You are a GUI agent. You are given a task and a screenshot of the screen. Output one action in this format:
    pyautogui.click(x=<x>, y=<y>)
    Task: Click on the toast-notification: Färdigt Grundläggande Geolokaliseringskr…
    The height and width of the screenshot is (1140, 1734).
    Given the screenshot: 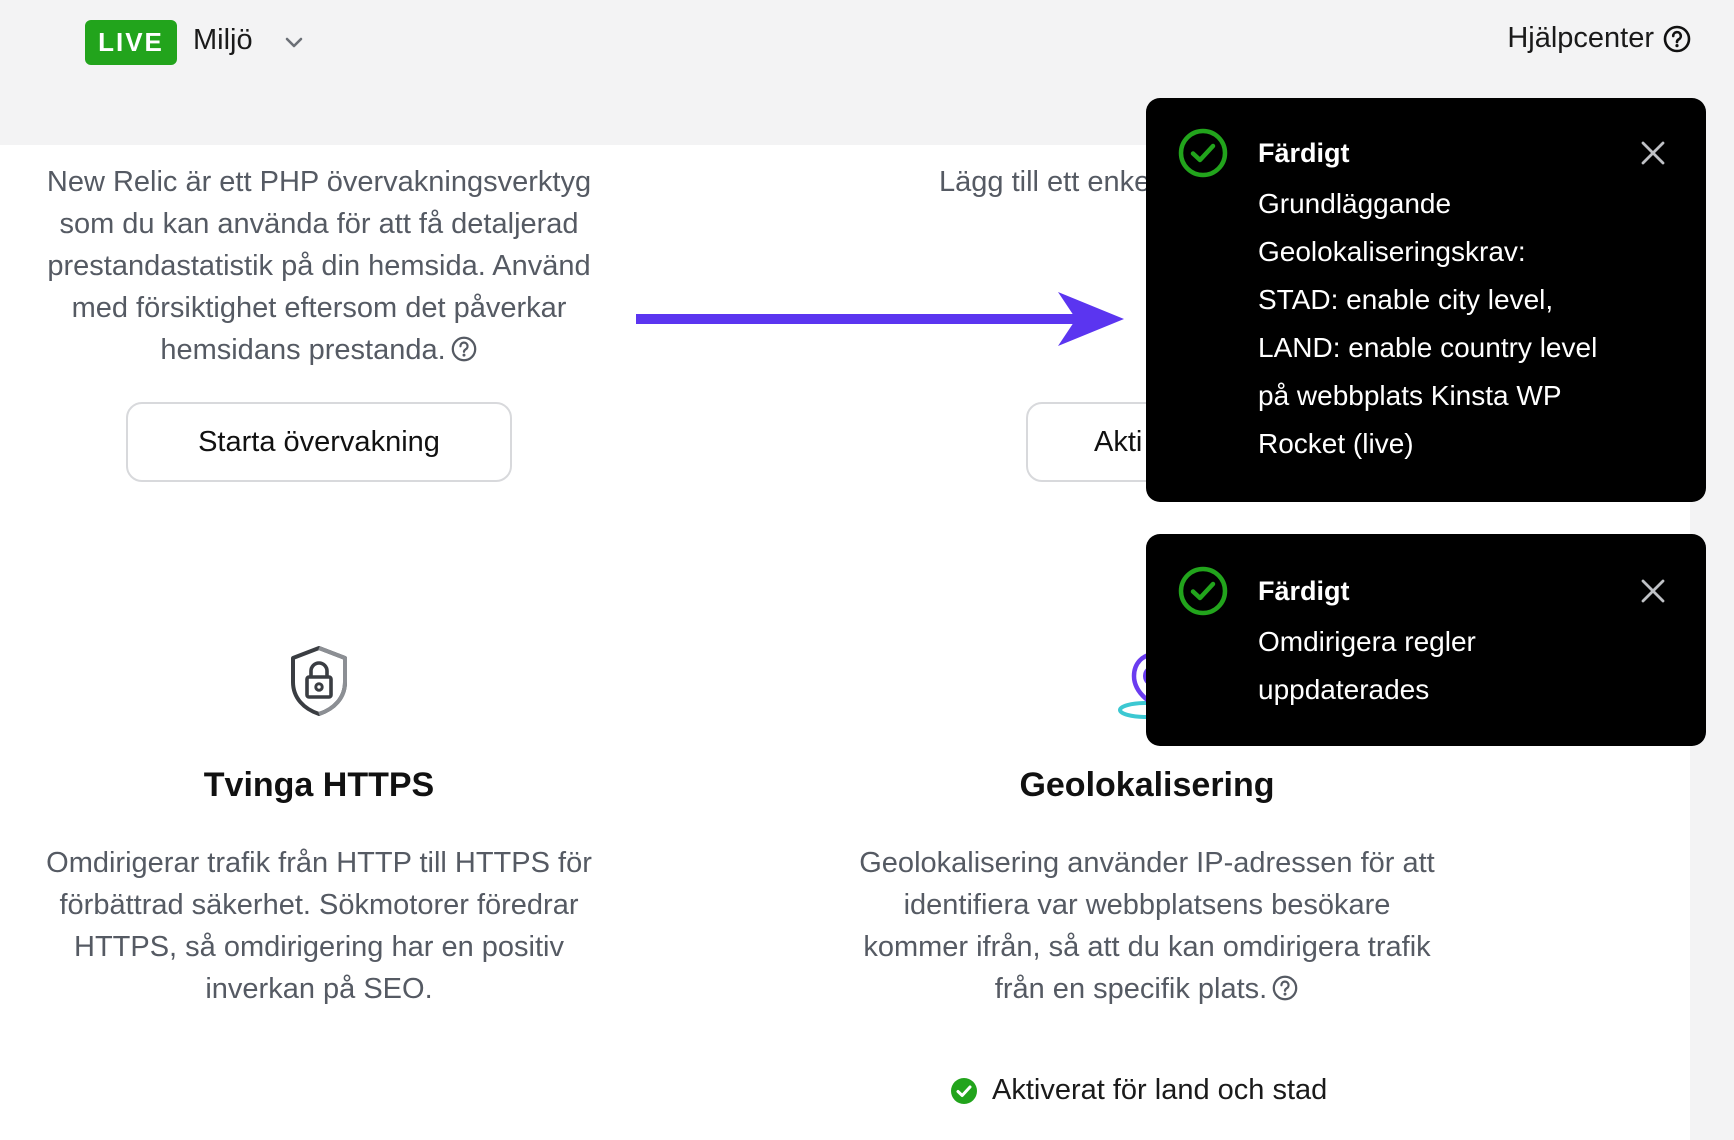 What is the action you would take?
    pyautogui.click(x=1426, y=300)
    